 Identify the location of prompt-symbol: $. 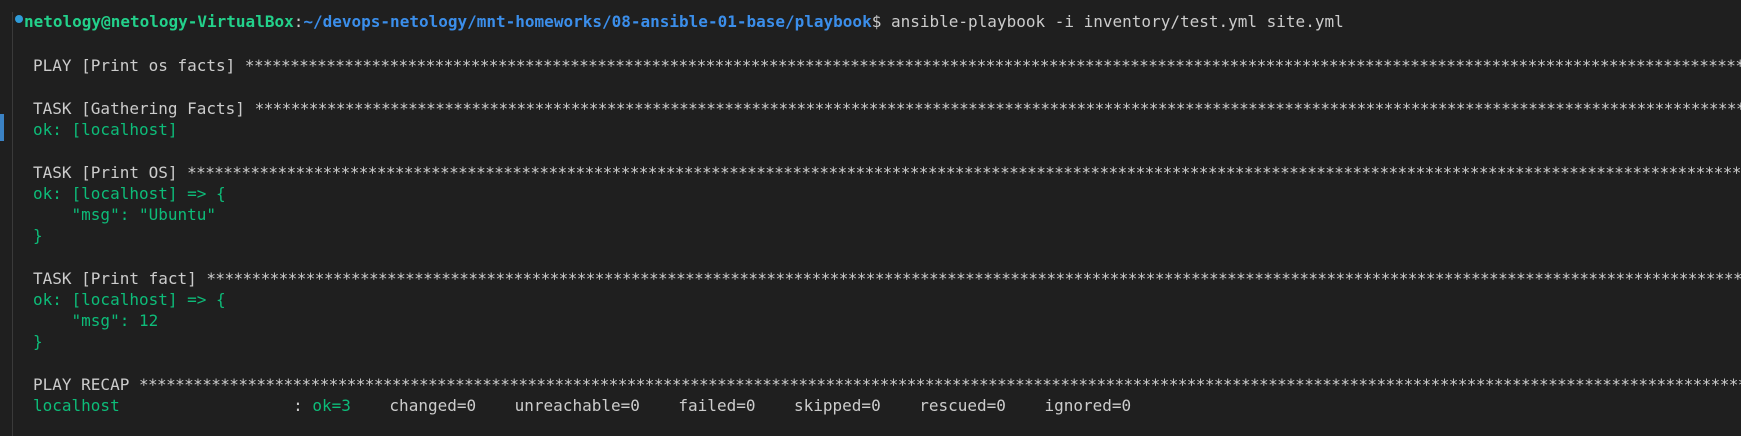
(876, 21).